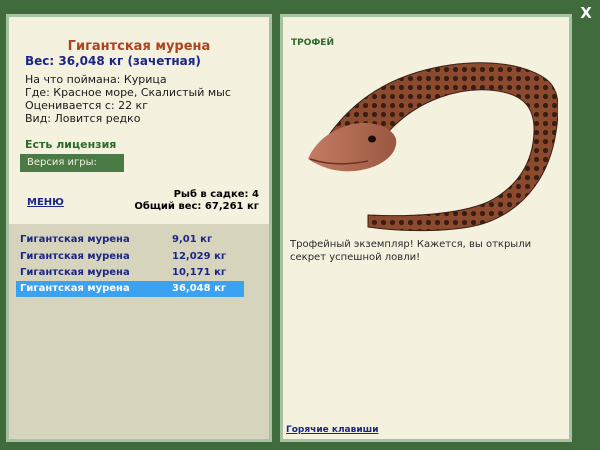  What do you see at coordinates (45, 202) in the screenshot?
I see `menu-link: МЕНЮ` at bounding box center [45, 202].